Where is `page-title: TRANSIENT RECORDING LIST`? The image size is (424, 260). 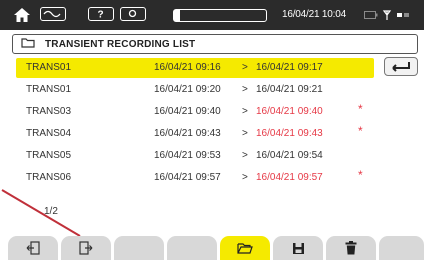 page-title: TRANSIENT RECORDING LIST is located at coordinates (120, 44).